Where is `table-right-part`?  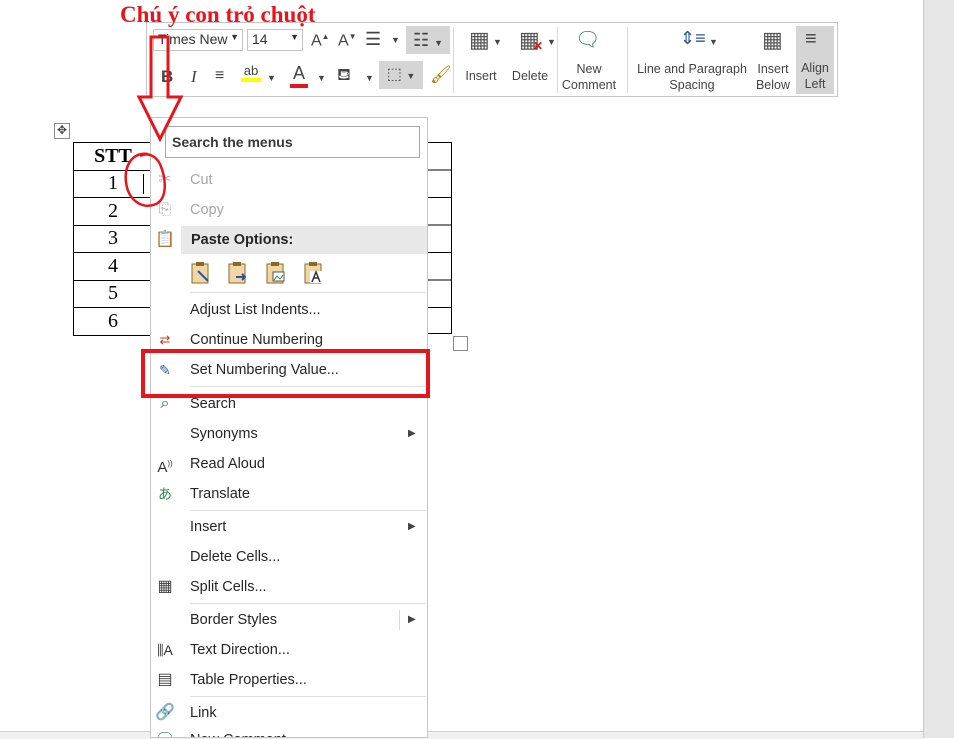 table-right-part is located at coordinates (439, 238).